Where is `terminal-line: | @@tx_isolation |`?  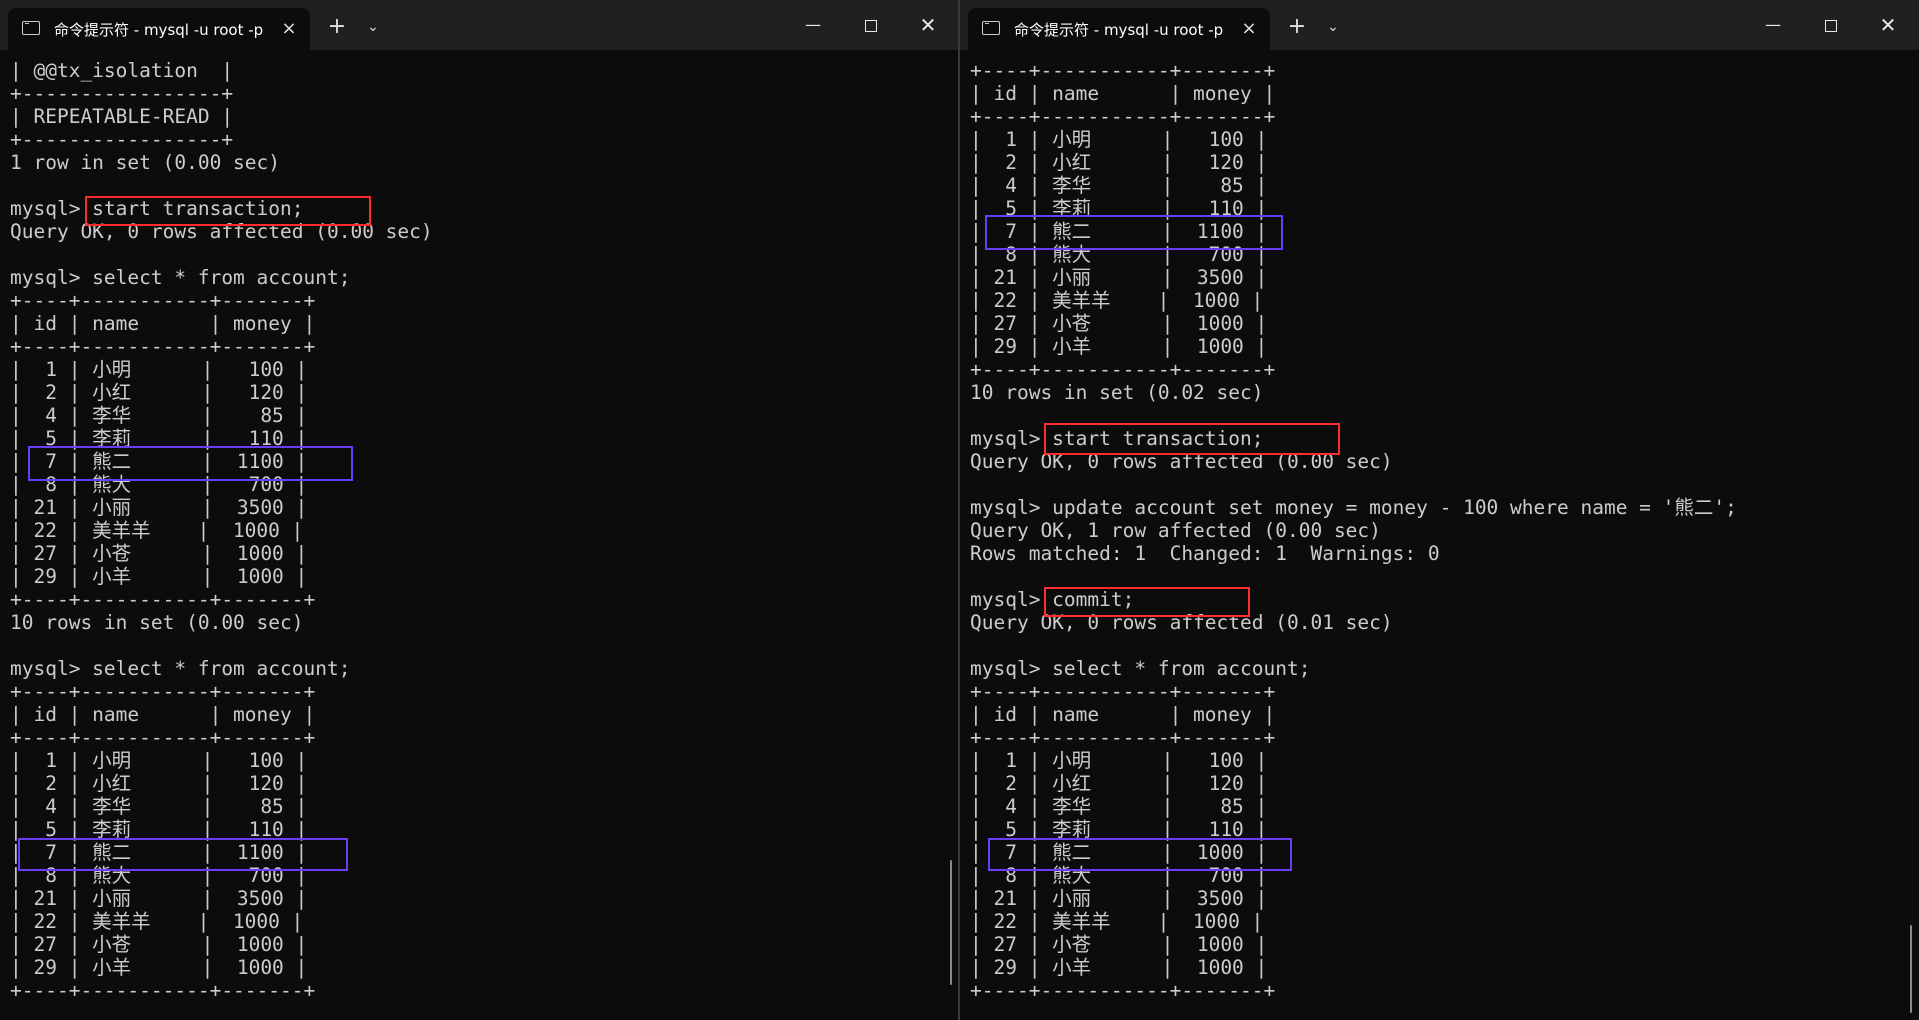 terminal-line: | @@tx_isolation | is located at coordinates (122, 70).